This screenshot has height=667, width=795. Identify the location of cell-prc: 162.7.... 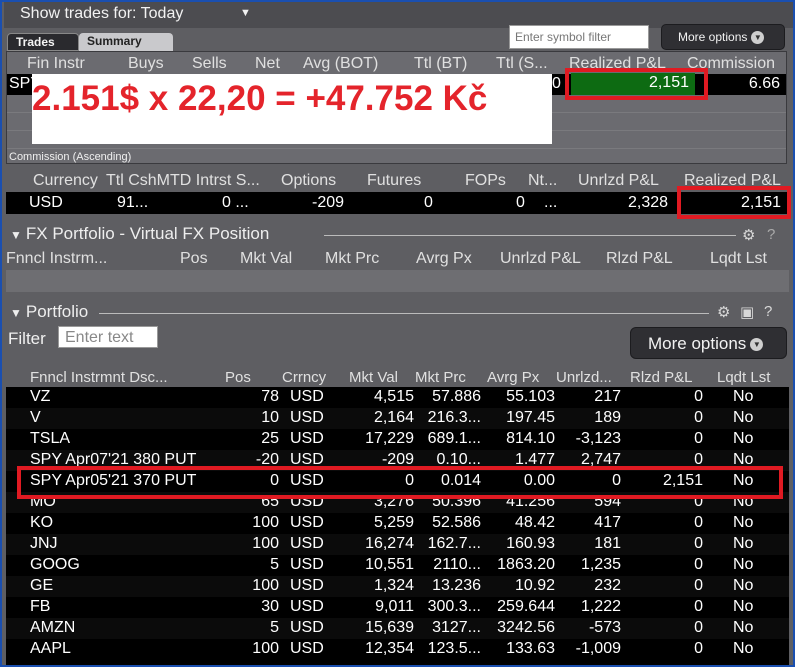
(454, 543).